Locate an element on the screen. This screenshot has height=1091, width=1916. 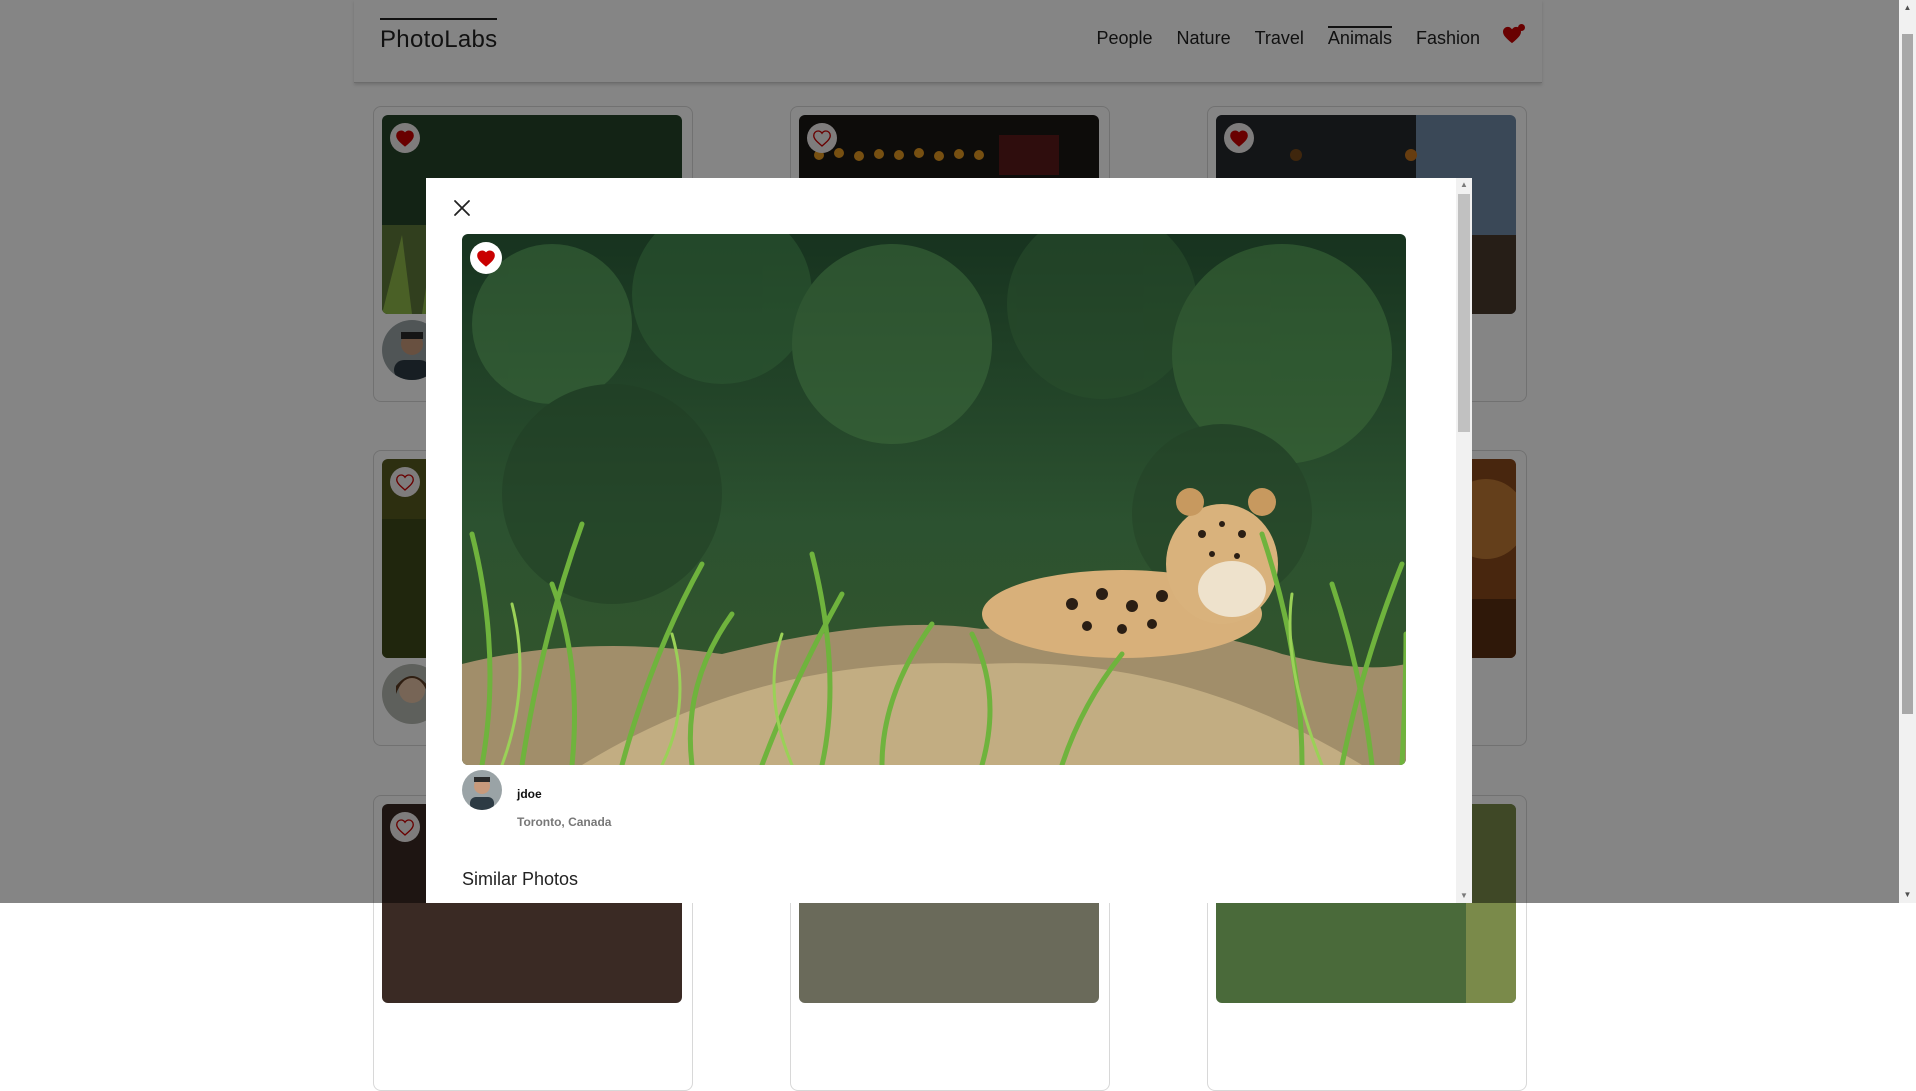
photographer-username: jdoe is located at coordinates (529, 794).